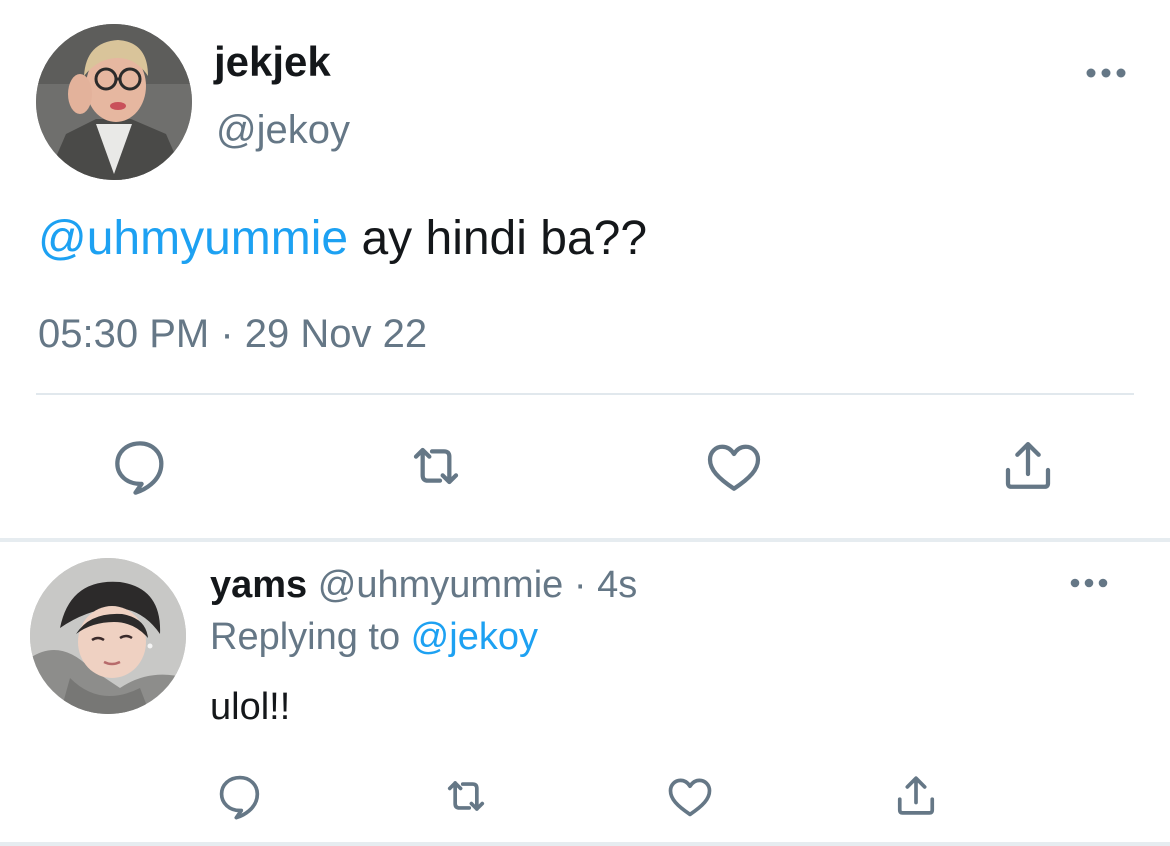 This screenshot has height=846, width=1170. Describe the element at coordinates (232, 334) in the screenshot. I see `tweet-timestamp: 05:30 PM · 29 Nov 22` at that location.